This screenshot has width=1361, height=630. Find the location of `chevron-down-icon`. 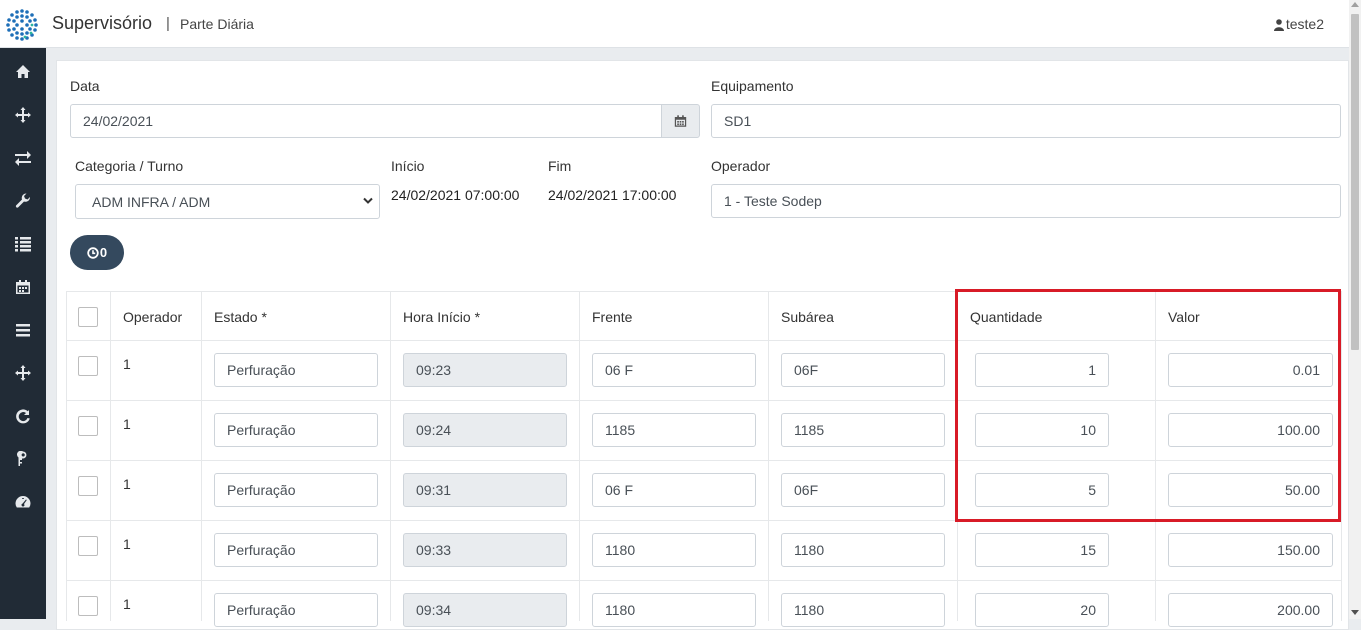

chevron-down-icon is located at coordinates (368, 200).